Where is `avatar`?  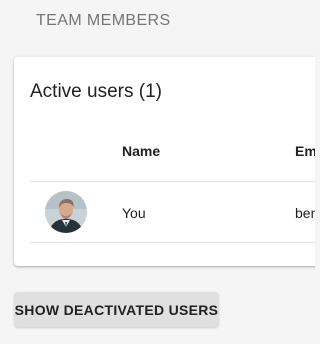 avatar is located at coordinates (66, 212).